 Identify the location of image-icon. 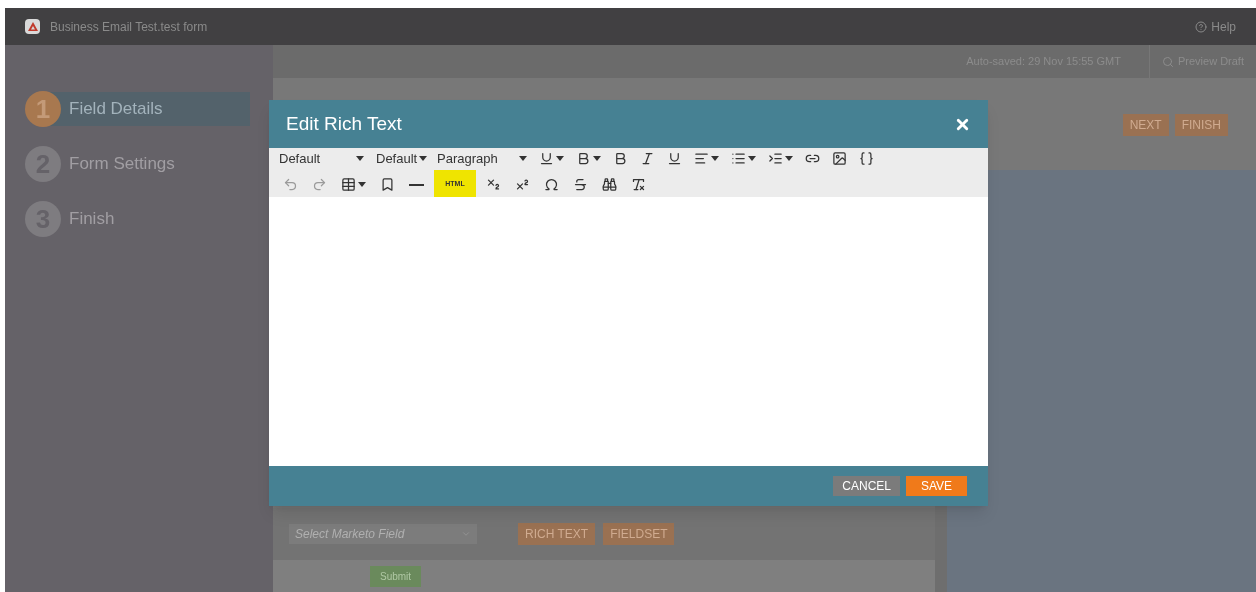
(839, 158).